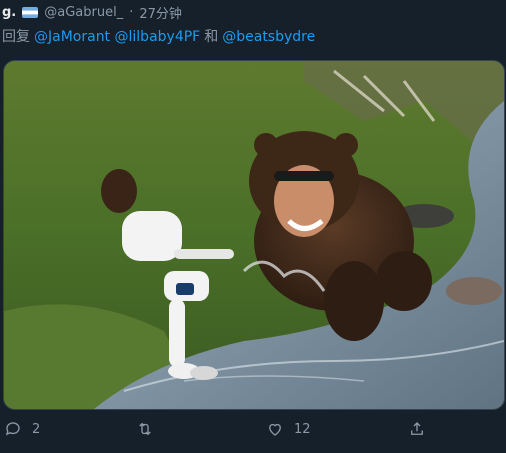  What do you see at coordinates (9, 12) in the screenshot?
I see `display-name: g.` at bounding box center [9, 12].